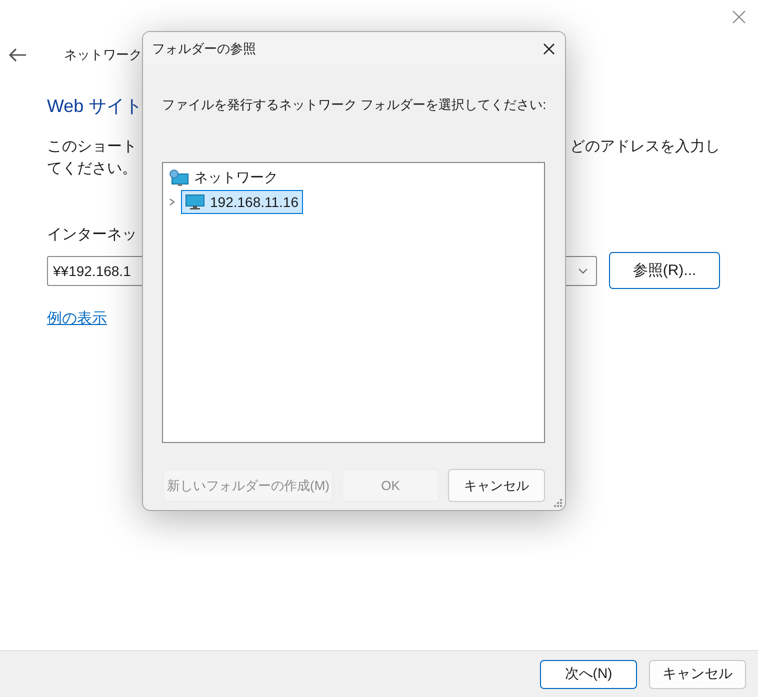  I want to click on tree-item: 192.168.11.16, so click(241, 202).